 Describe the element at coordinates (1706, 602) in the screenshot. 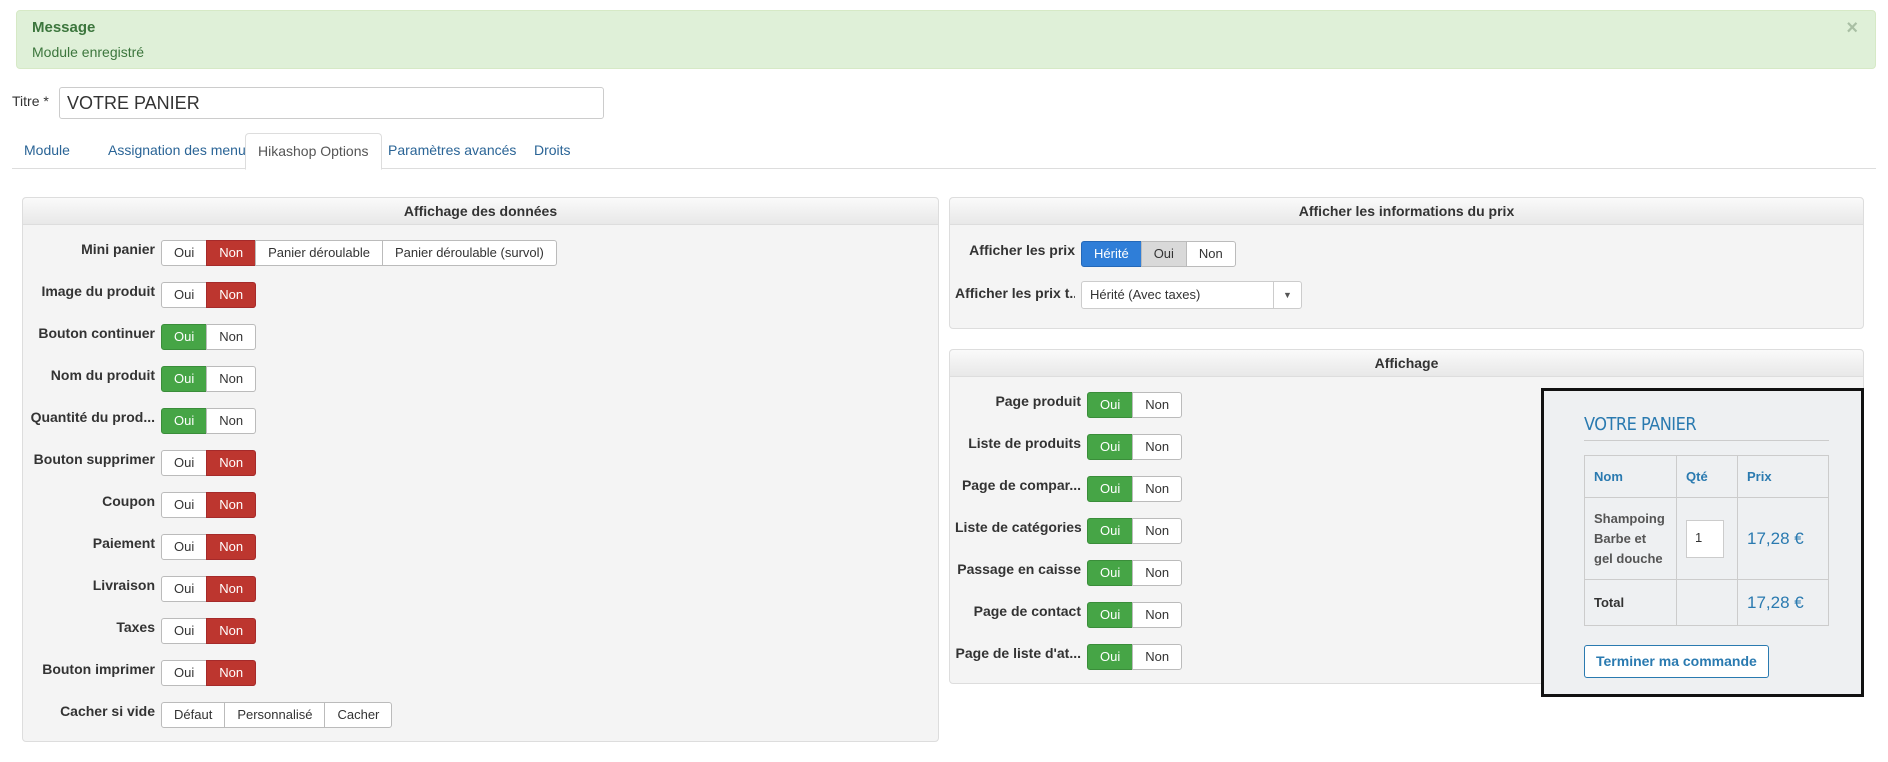

I see `cart-total-row: Total 17,28 €` at that location.